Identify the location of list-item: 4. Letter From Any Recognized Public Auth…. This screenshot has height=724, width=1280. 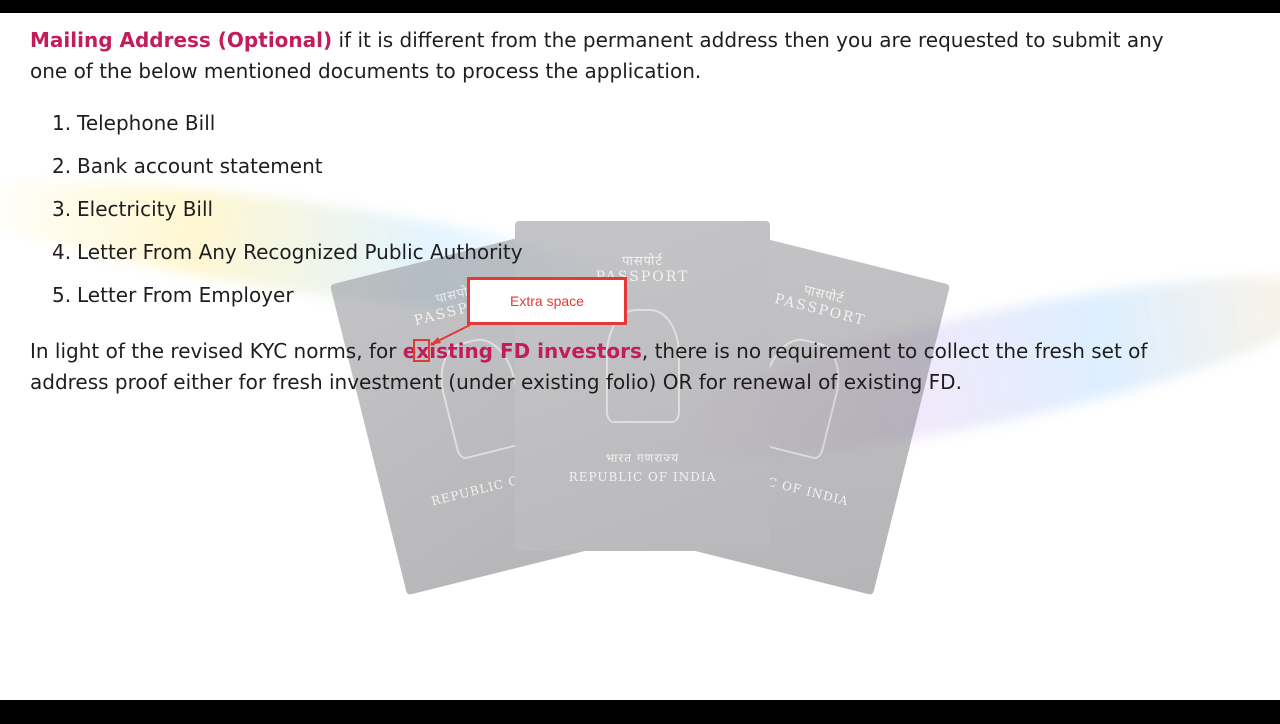
(287, 255).